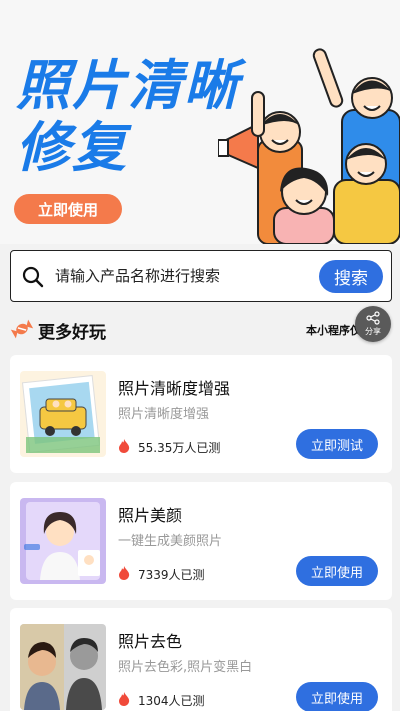 This screenshot has height=711, width=400. What do you see at coordinates (309, 146) in the screenshot?
I see `cheering-people-illustration` at bounding box center [309, 146].